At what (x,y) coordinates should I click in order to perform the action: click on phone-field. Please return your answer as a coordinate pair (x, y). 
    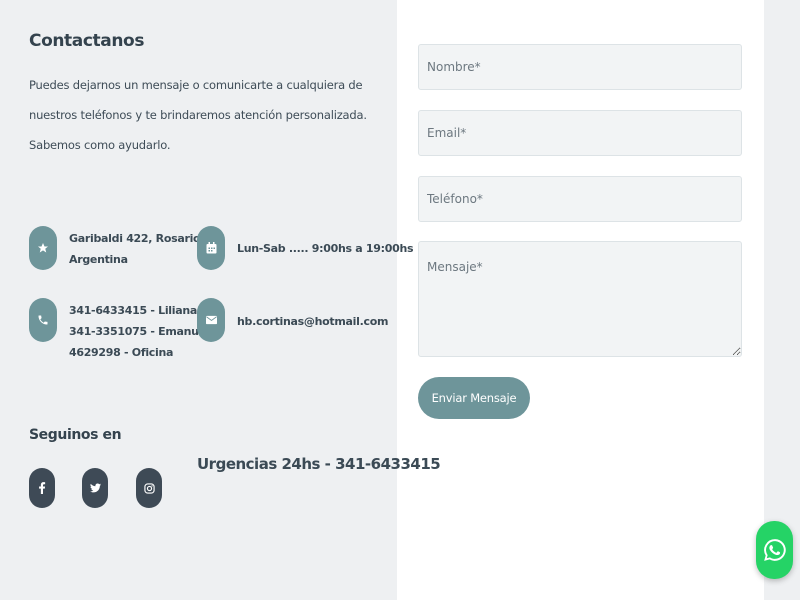
    Looking at the image, I should click on (580, 199).